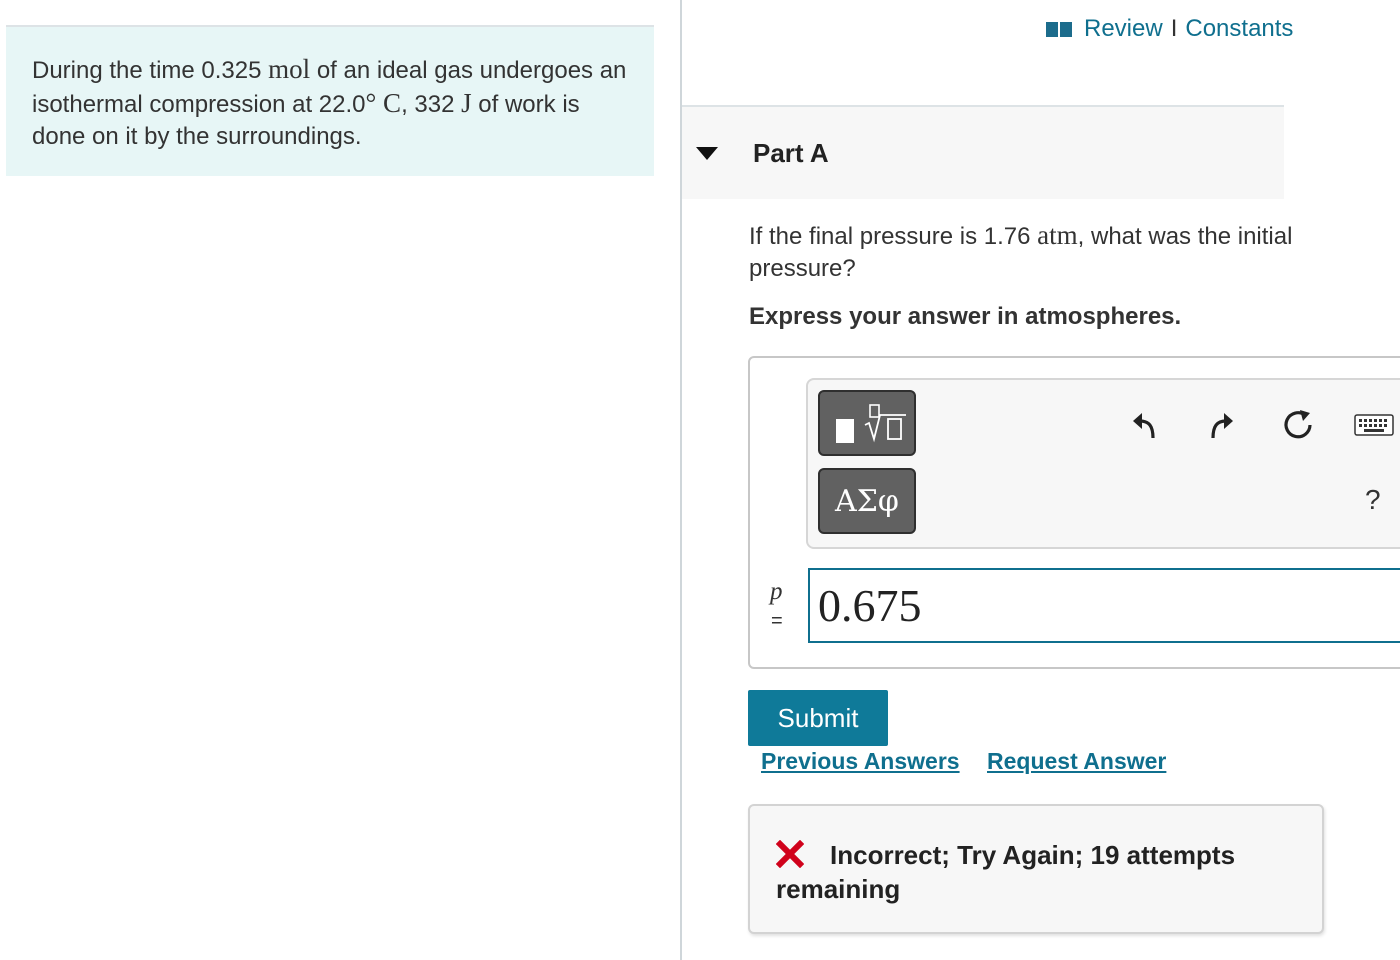 The width and height of the screenshot is (1400, 960). Describe the element at coordinates (1076, 761) in the screenshot. I see `request-answer-link: Request Answer` at that location.